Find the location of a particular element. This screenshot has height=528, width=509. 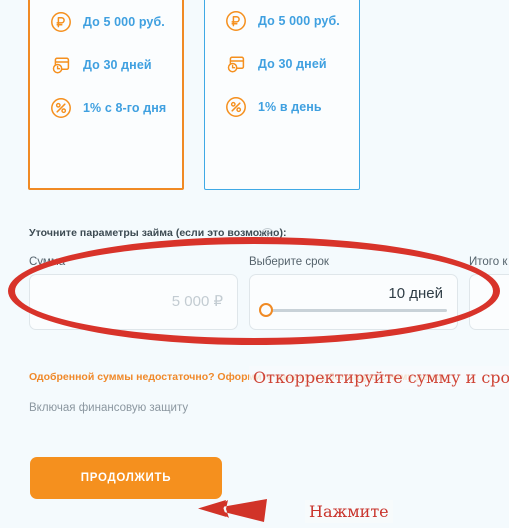

term-slider is located at coordinates (353, 310).